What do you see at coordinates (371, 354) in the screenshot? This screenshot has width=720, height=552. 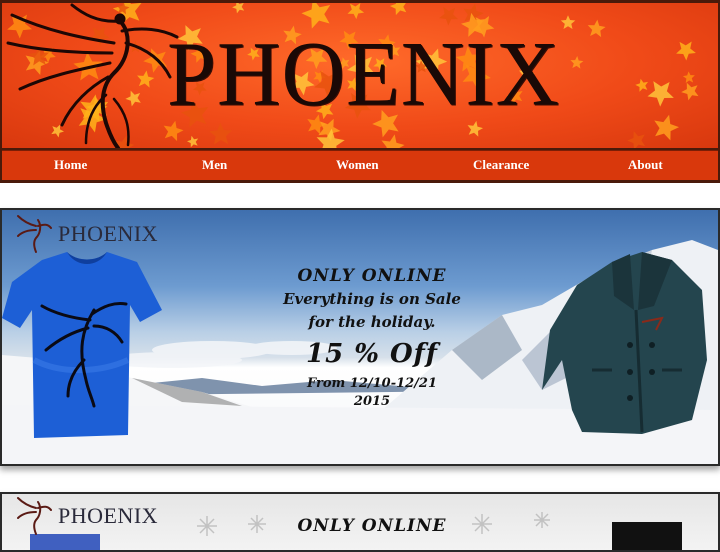 I see `promo-discount: 15 % Off` at bounding box center [371, 354].